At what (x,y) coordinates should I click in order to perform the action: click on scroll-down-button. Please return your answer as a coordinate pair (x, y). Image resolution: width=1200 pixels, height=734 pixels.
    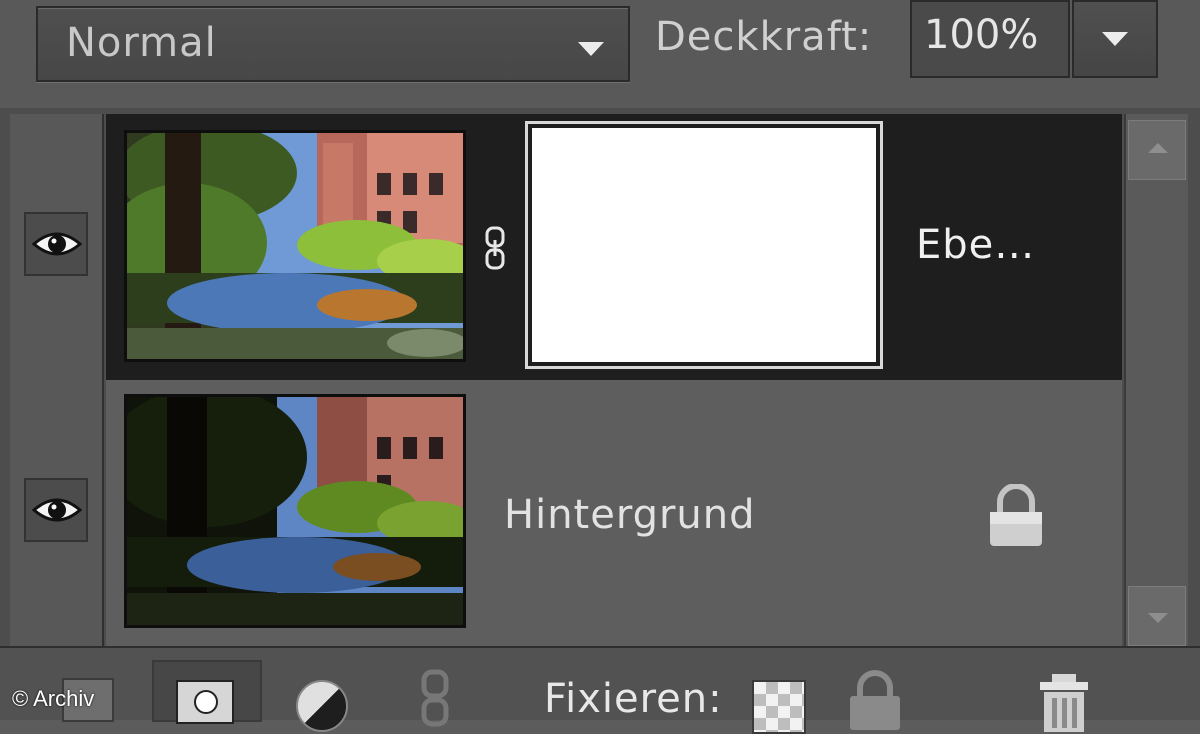
    Looking at the image, I should click on (1157, 616).